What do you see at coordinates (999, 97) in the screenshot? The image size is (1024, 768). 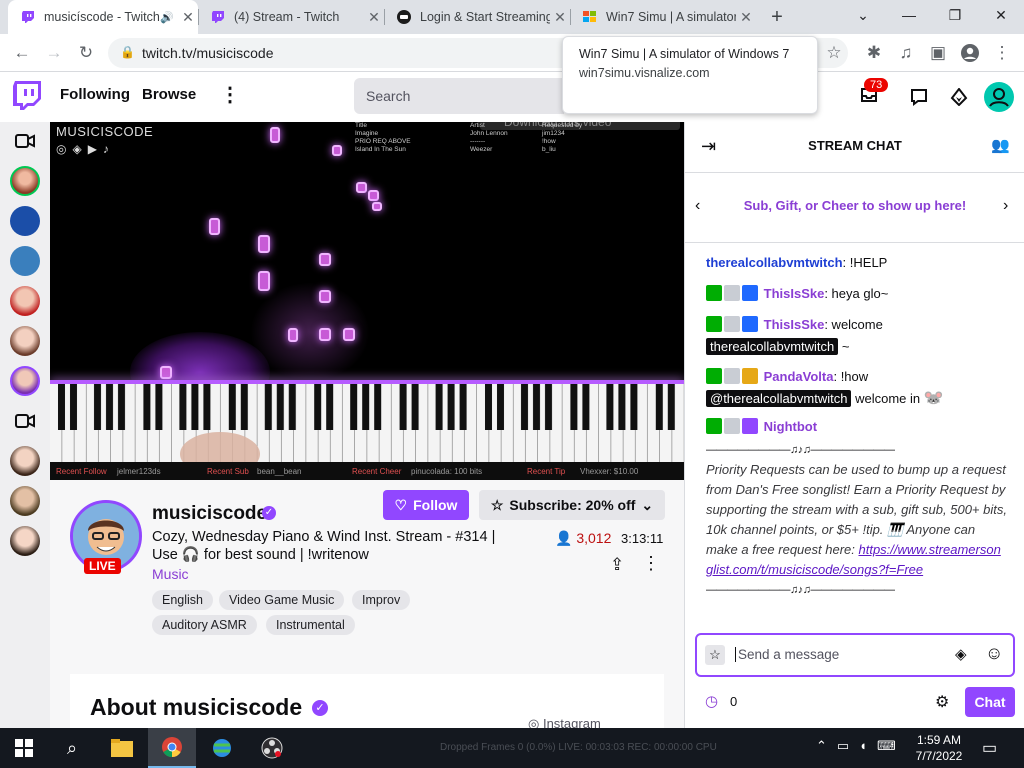 I see `user-avatar` at bounding box center [999, 97].